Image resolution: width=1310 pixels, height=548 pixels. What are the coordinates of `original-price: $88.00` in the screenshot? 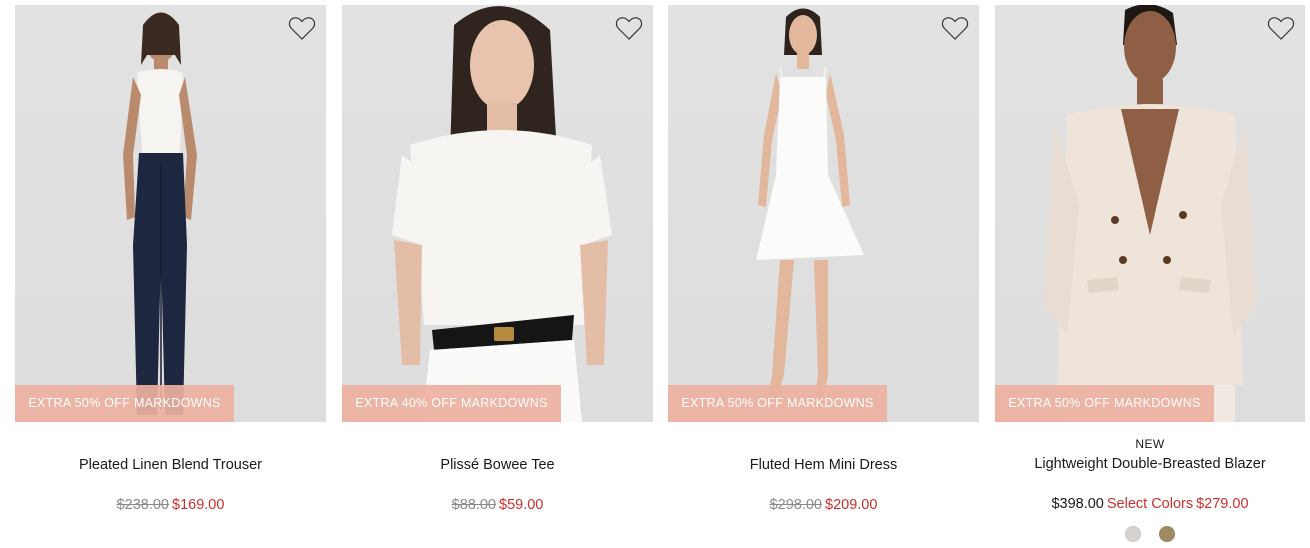 It's located at (473, 505).